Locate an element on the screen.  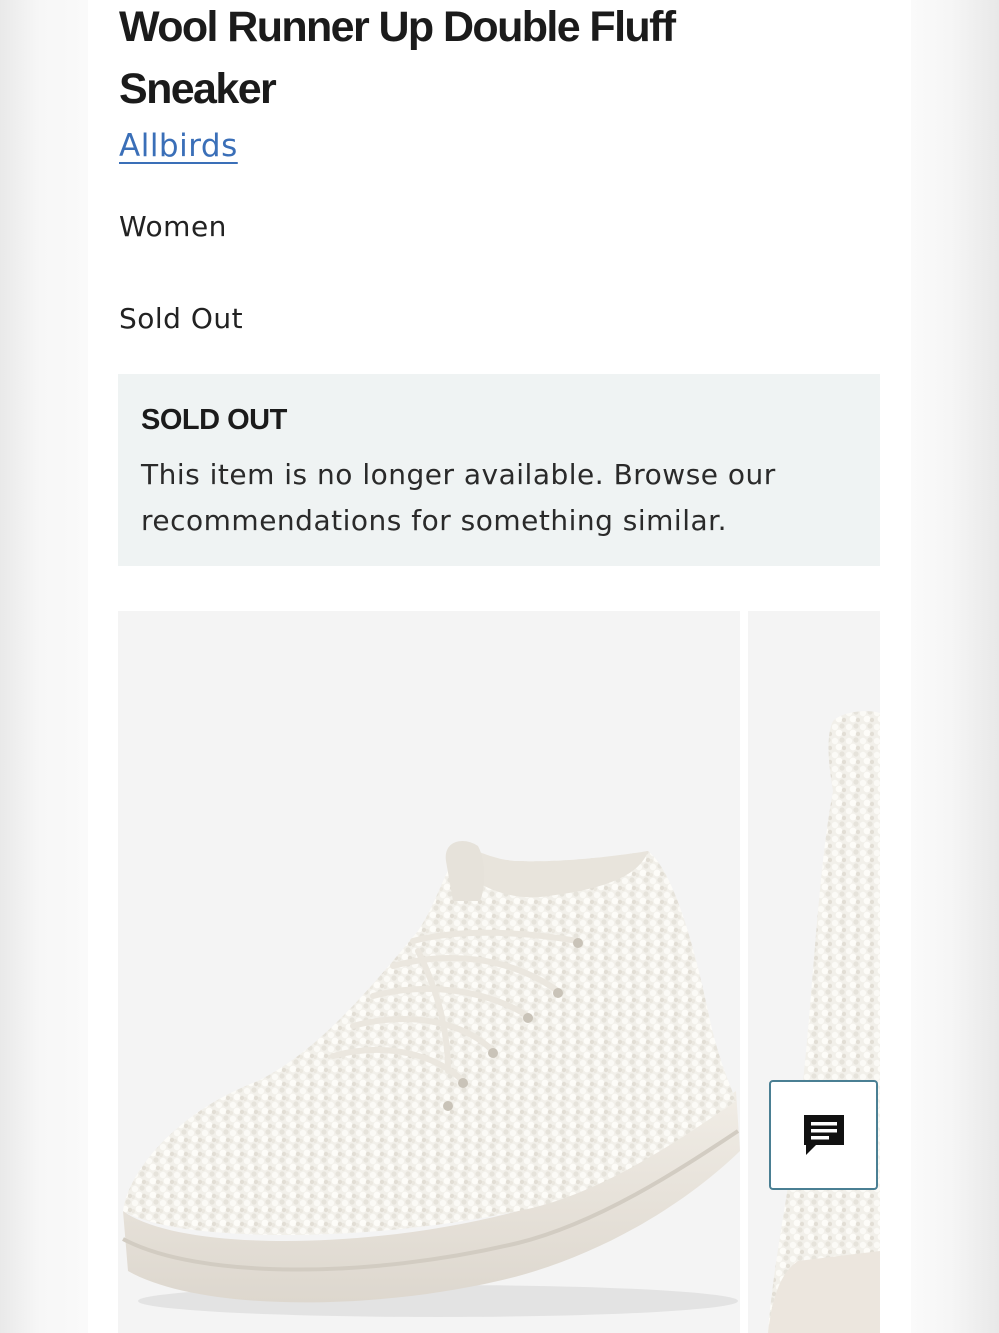
product-image-next is located at coordinates (814, 972).